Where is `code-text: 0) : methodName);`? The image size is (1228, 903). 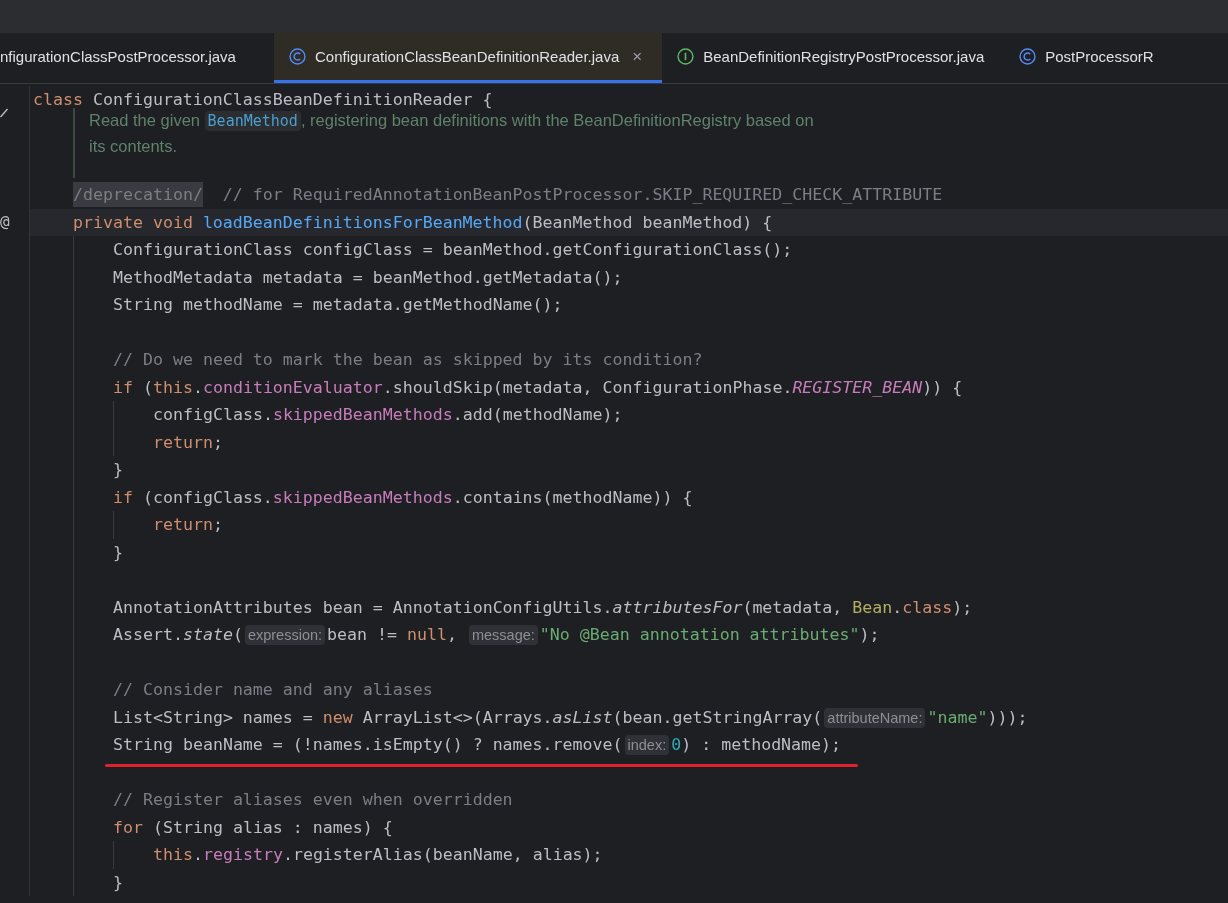 code-text: 0) : methodName); is located at coordinates (756, 744).